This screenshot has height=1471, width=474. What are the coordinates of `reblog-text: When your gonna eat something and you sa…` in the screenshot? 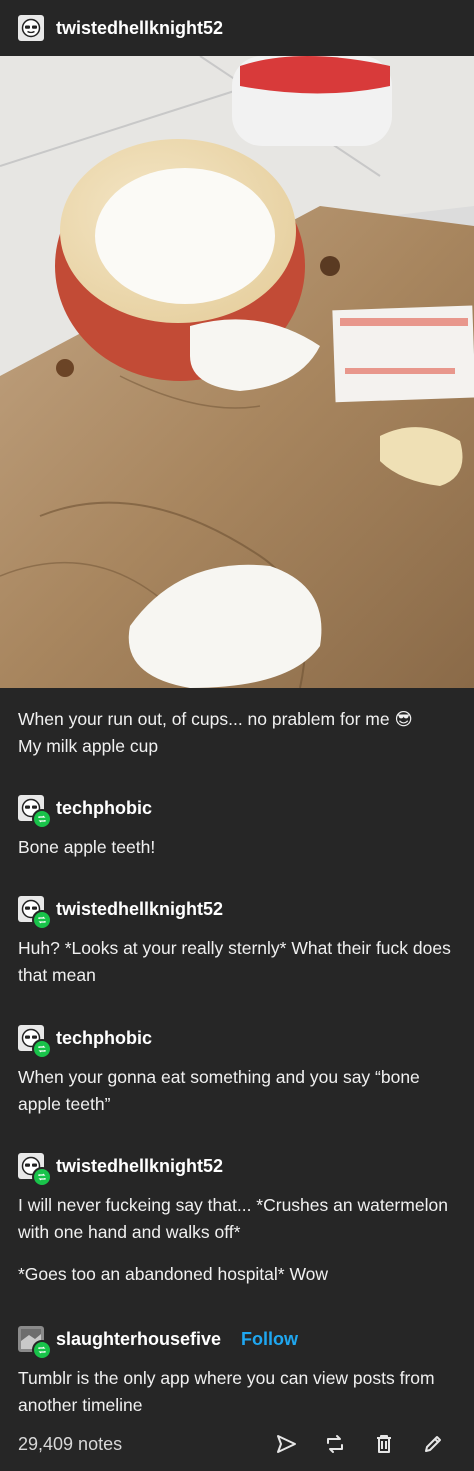 It's located at (219, 1090).